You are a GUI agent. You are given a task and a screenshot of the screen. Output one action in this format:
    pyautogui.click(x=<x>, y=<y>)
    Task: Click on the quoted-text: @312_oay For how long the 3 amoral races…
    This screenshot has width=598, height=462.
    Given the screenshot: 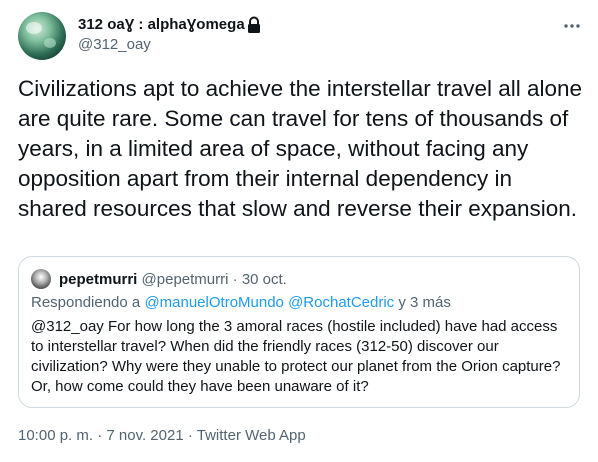 What is the action you would take?
    pyautogui.click(x=296, y=356)
    